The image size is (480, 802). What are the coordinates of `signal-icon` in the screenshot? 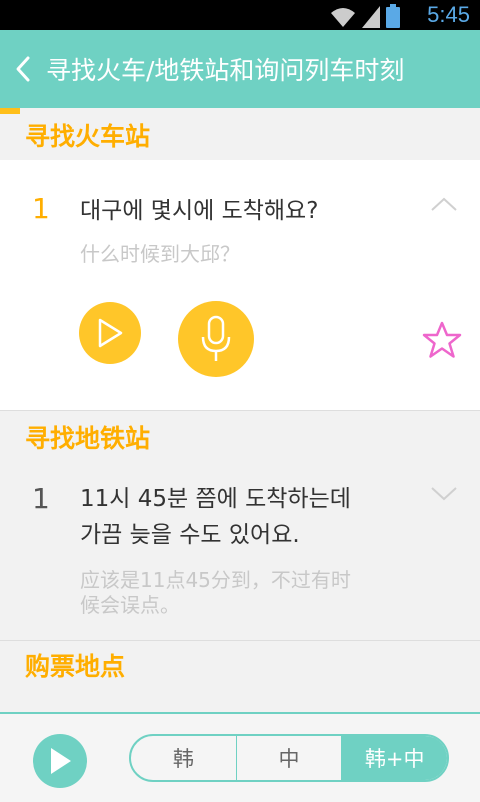 It's located at (371, 17).